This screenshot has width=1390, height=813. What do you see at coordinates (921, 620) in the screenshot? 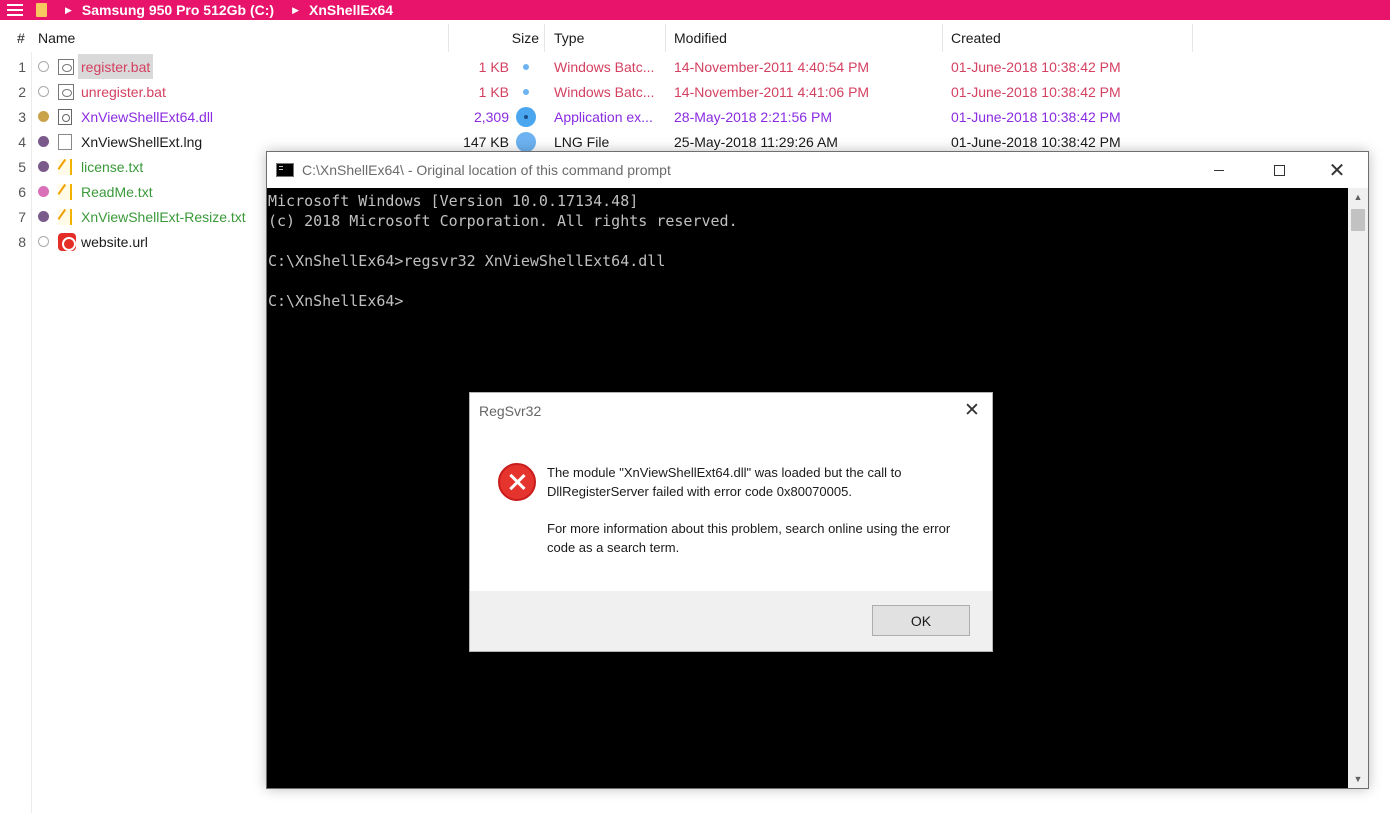
I see `ok-button: OK` at bounding box center [921, 620].